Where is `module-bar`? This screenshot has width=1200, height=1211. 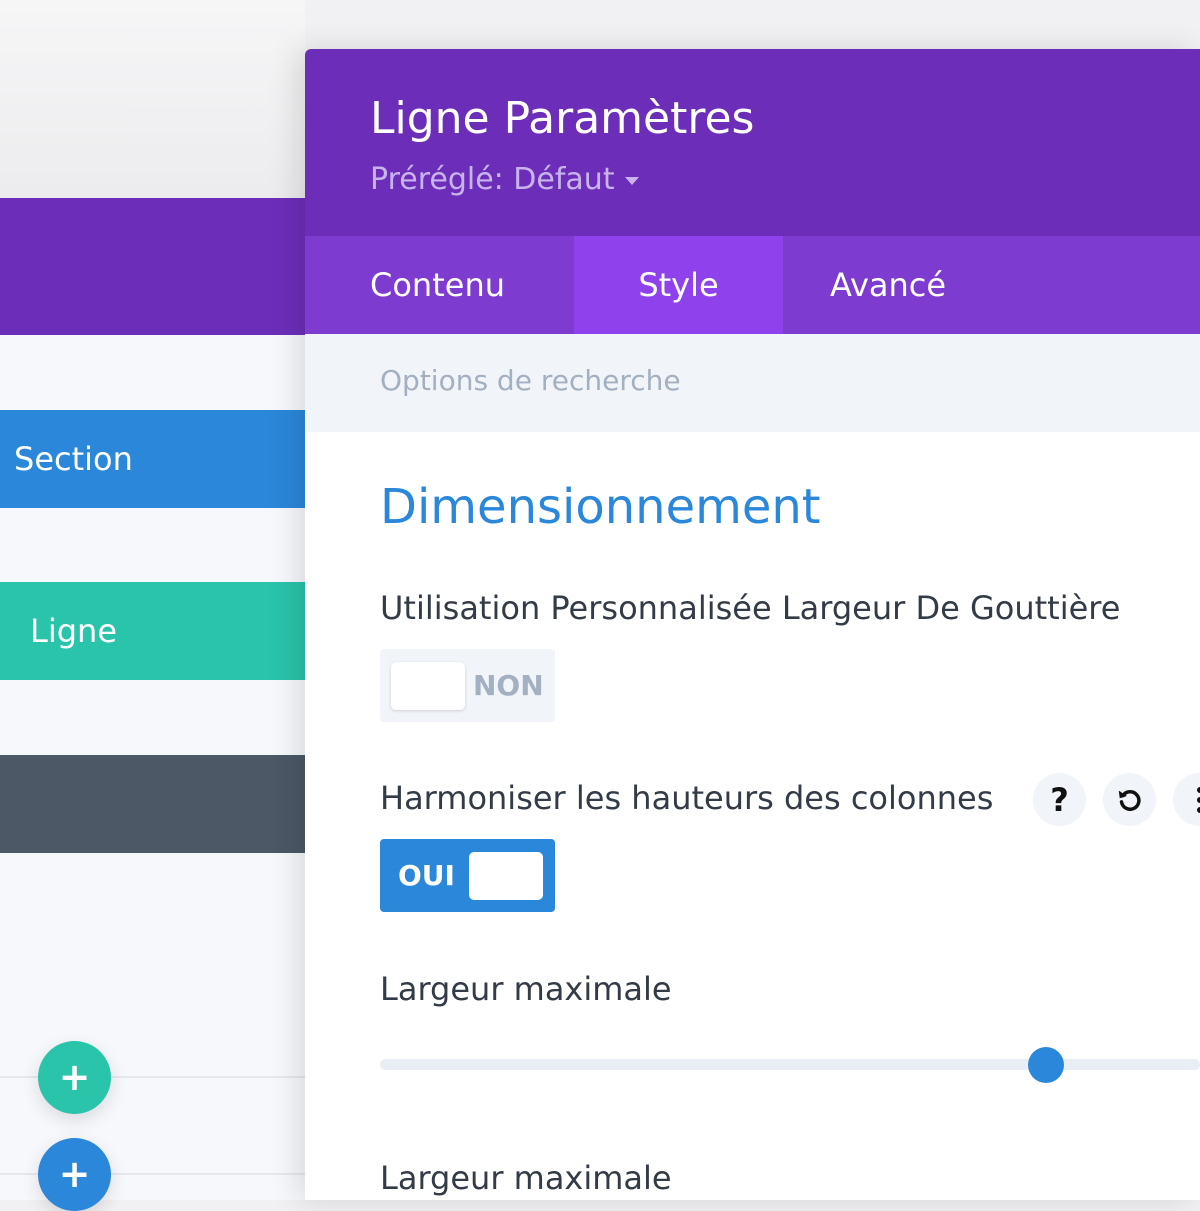 module-bar is located at coordinates (152, 804).